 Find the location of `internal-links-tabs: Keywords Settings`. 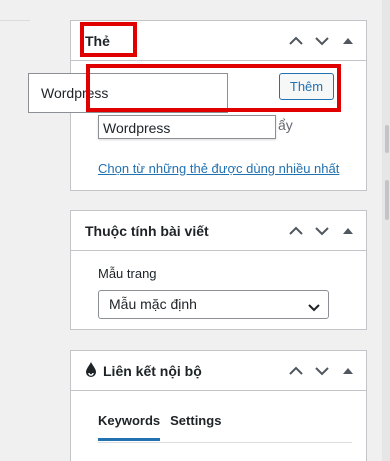

internal-links-tabs: Keywords Settings is located at coordinates (159, 427).